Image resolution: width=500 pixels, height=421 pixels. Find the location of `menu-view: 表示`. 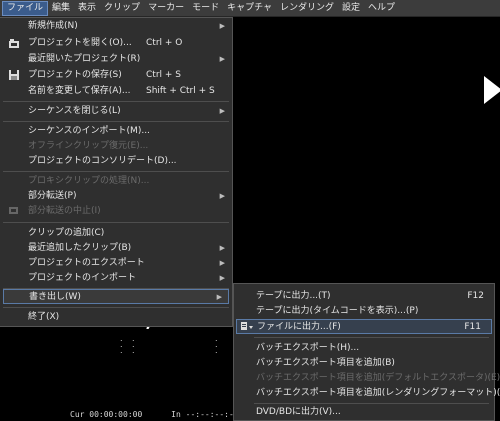

menu-view: 表示 is located at coordinates (87, 8).